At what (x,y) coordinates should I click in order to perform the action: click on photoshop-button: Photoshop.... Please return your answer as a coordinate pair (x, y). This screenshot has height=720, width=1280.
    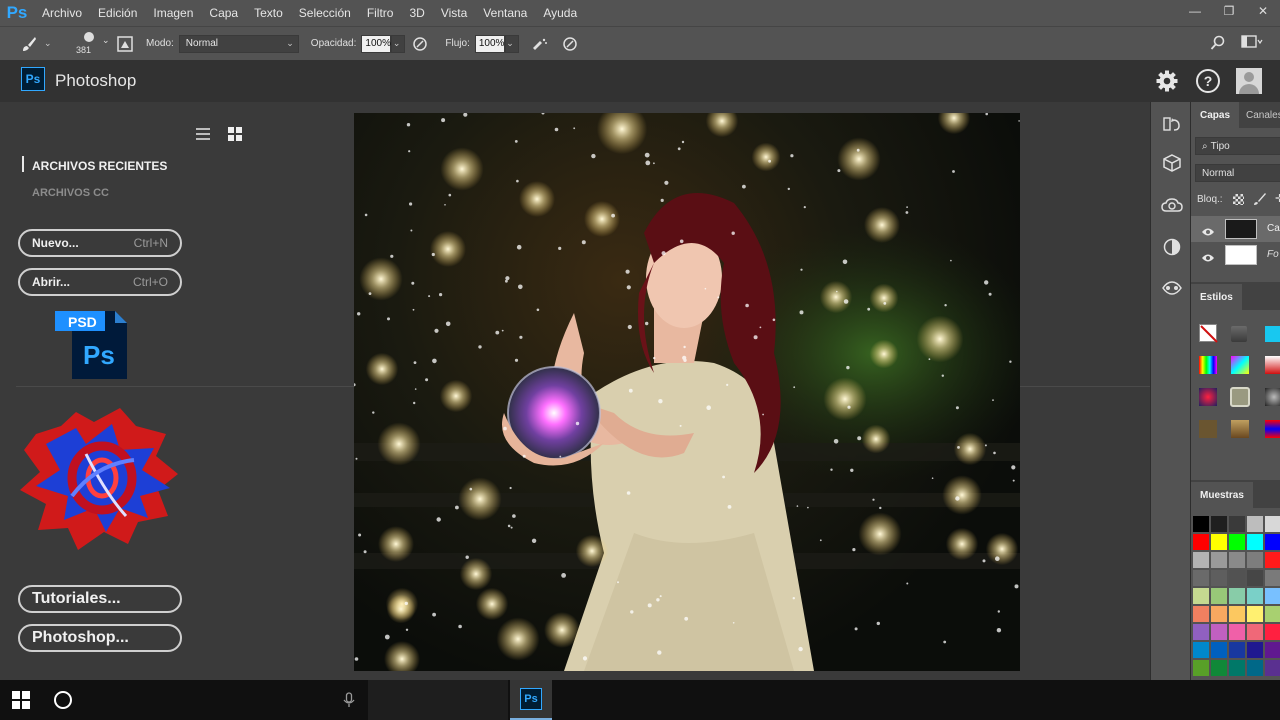
    Looking at the image, I should click on (100, 638).